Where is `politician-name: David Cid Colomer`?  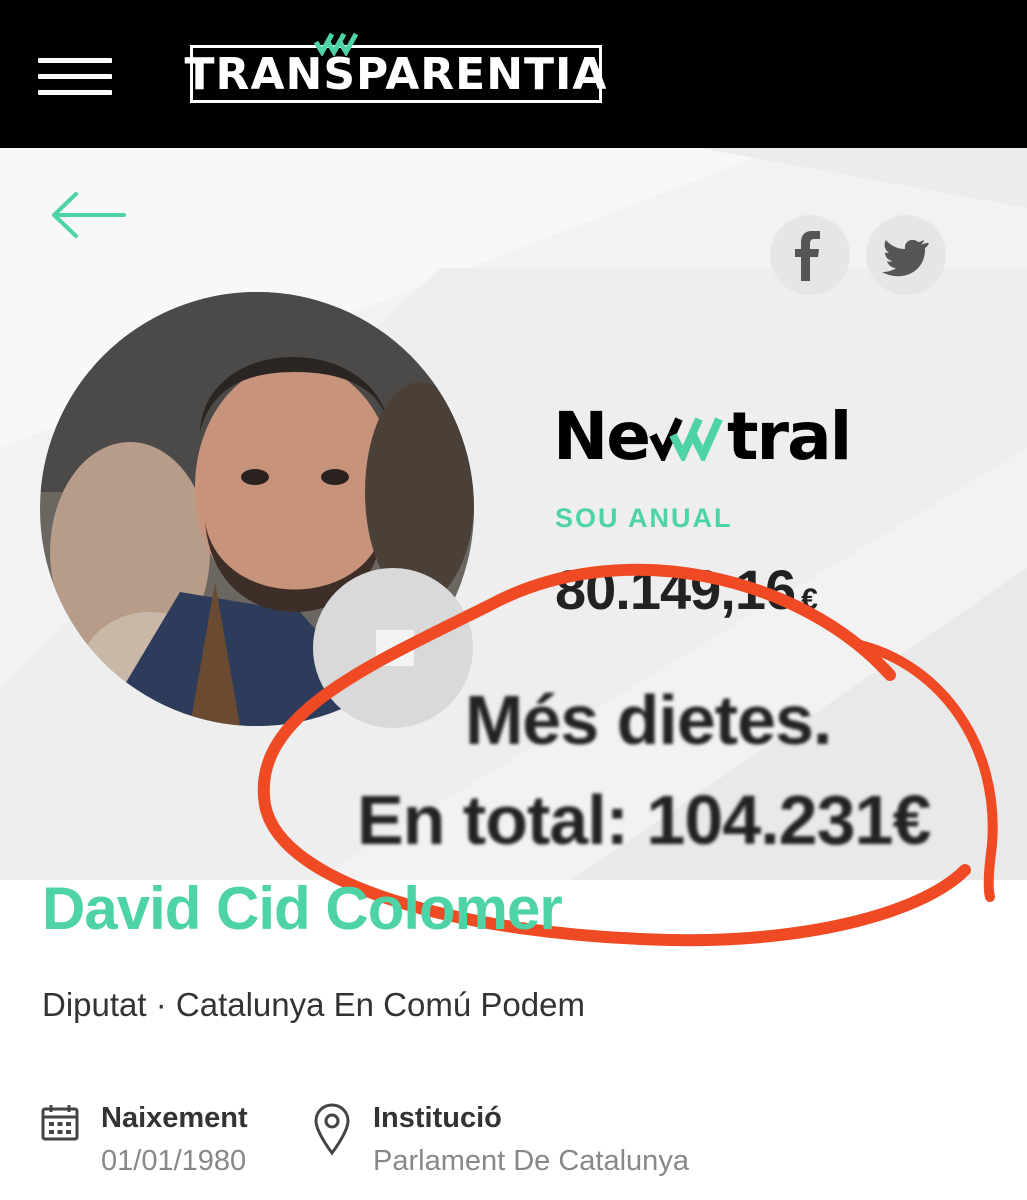 politician-name: David Cid Colomer is located at coordinates (302, 908).